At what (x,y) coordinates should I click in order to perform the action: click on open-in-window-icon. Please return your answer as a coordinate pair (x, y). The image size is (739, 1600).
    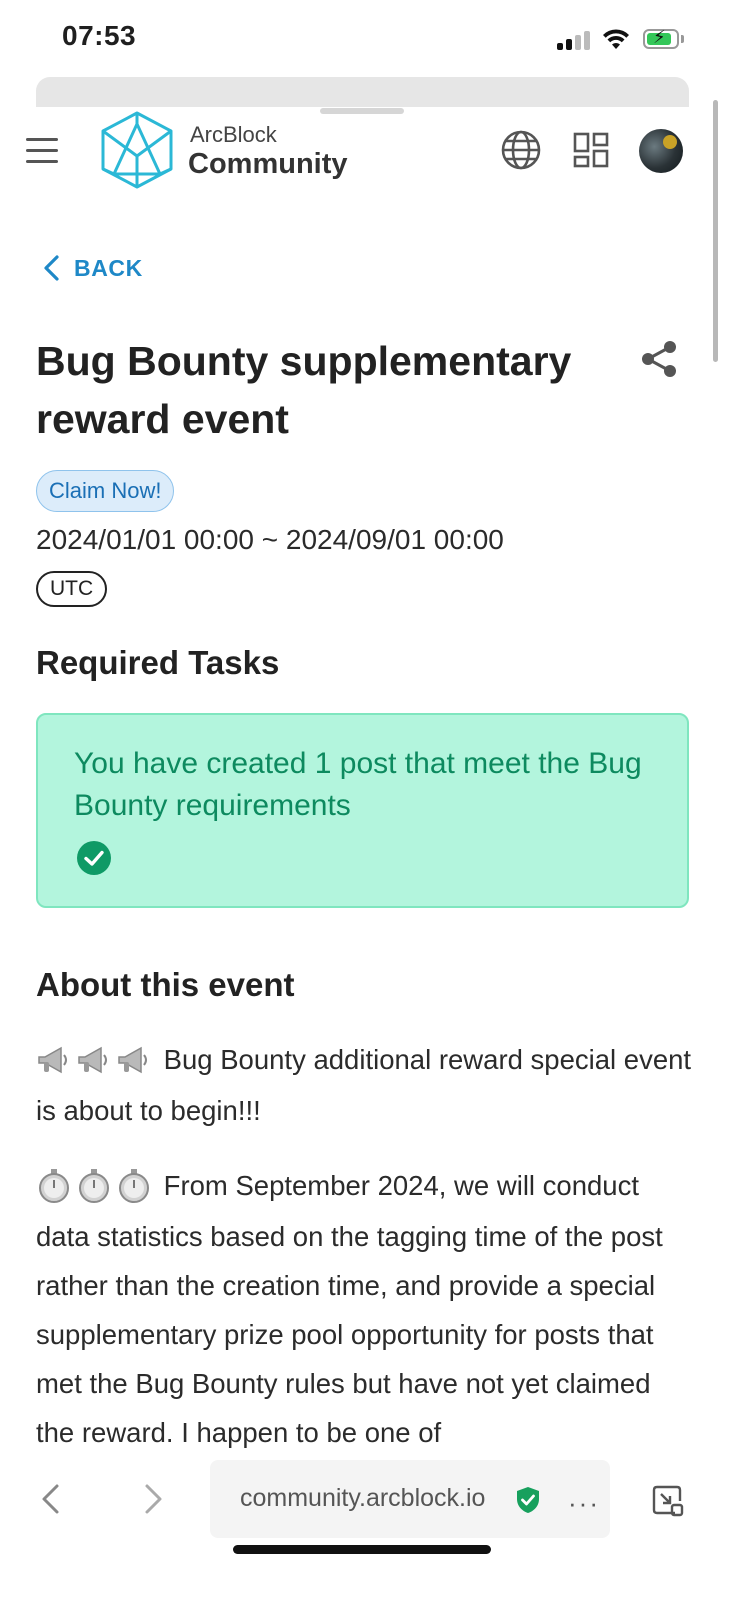
    Looking at the image, I should click on (668, 1500).